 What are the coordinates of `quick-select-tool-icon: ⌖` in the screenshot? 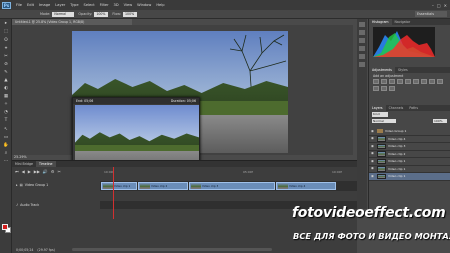 It's located at (6, 48).